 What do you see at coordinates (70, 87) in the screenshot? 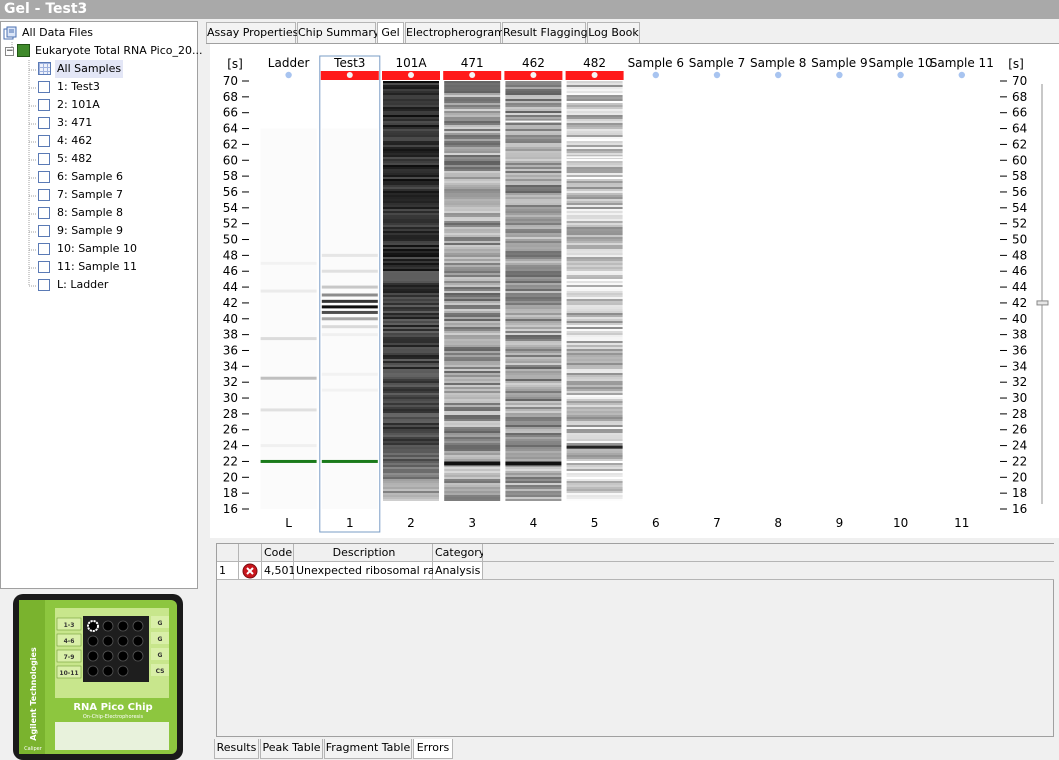
I see `tree-item-sample: 1: Test3` at bounding box center [70, 87].